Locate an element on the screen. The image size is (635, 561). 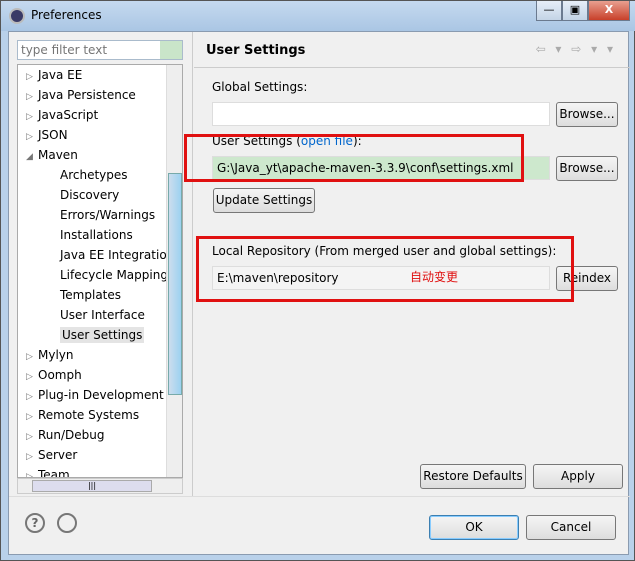
minimize-button: — is located at coordinates (549, 11).